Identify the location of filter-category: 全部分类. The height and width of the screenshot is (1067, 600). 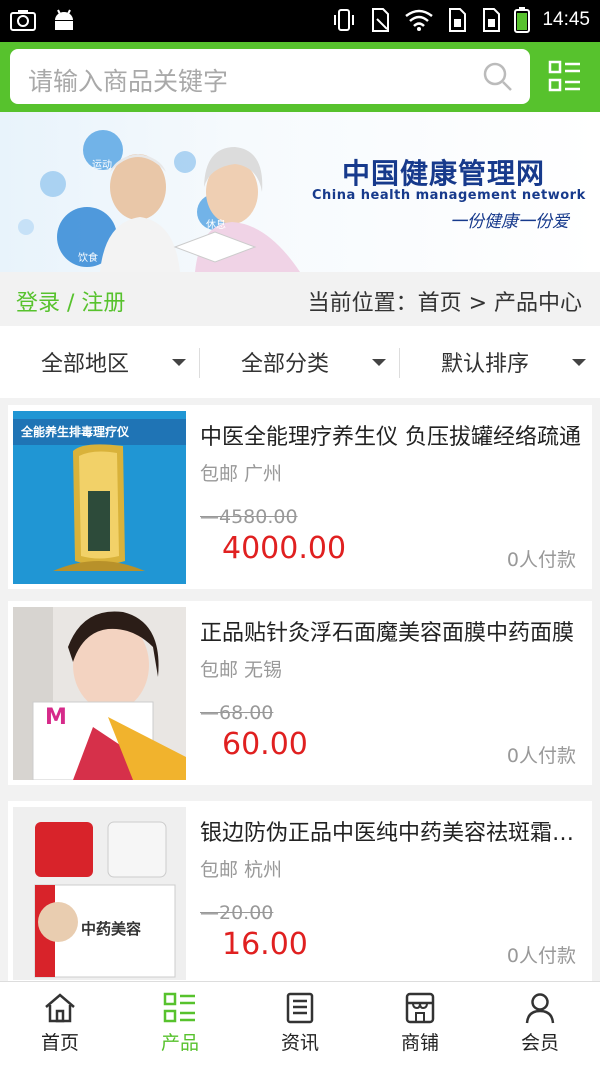
(300, 362).